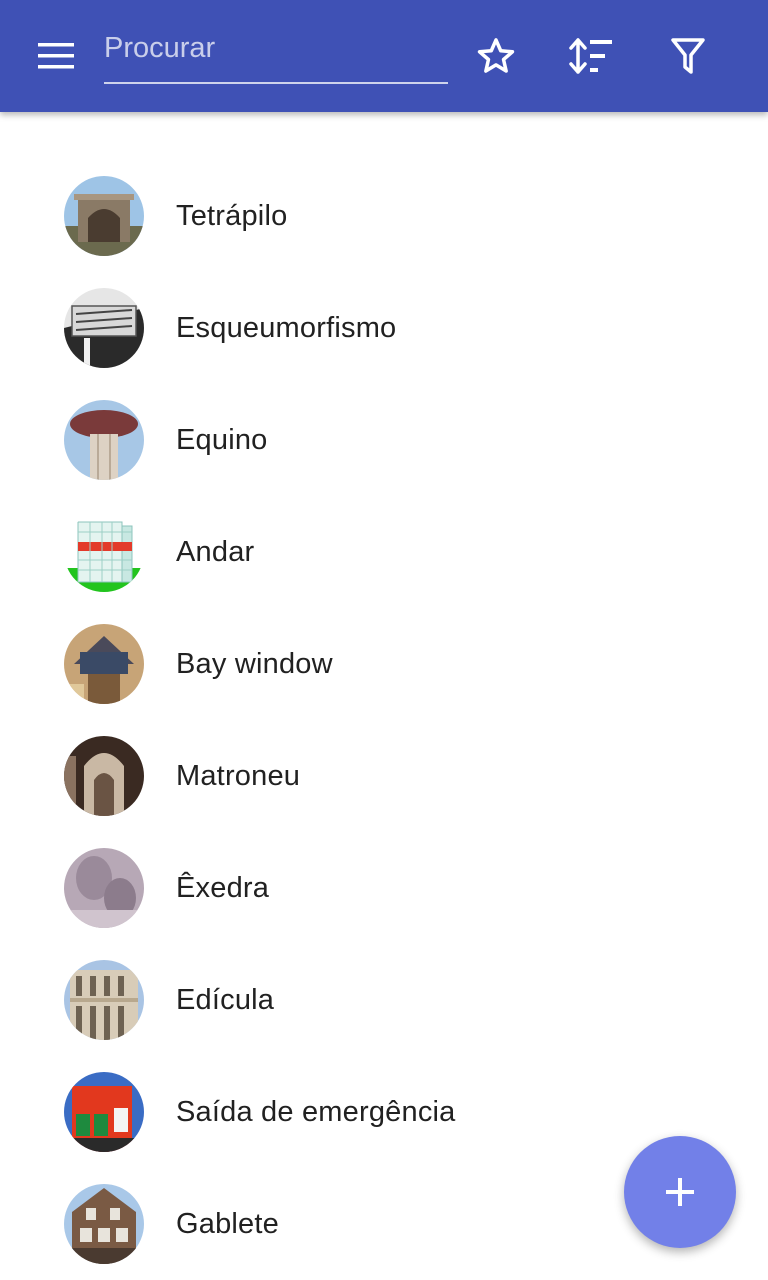 The height and width of the screenshot is (1280, 768). Describe the element at coordinates (384, 888) in the screenshot. I see `list-item: Êxedra` at that location.